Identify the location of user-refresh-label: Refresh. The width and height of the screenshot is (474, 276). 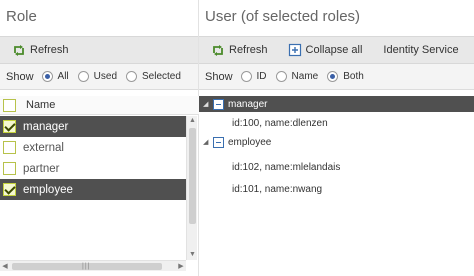
(248, 50).